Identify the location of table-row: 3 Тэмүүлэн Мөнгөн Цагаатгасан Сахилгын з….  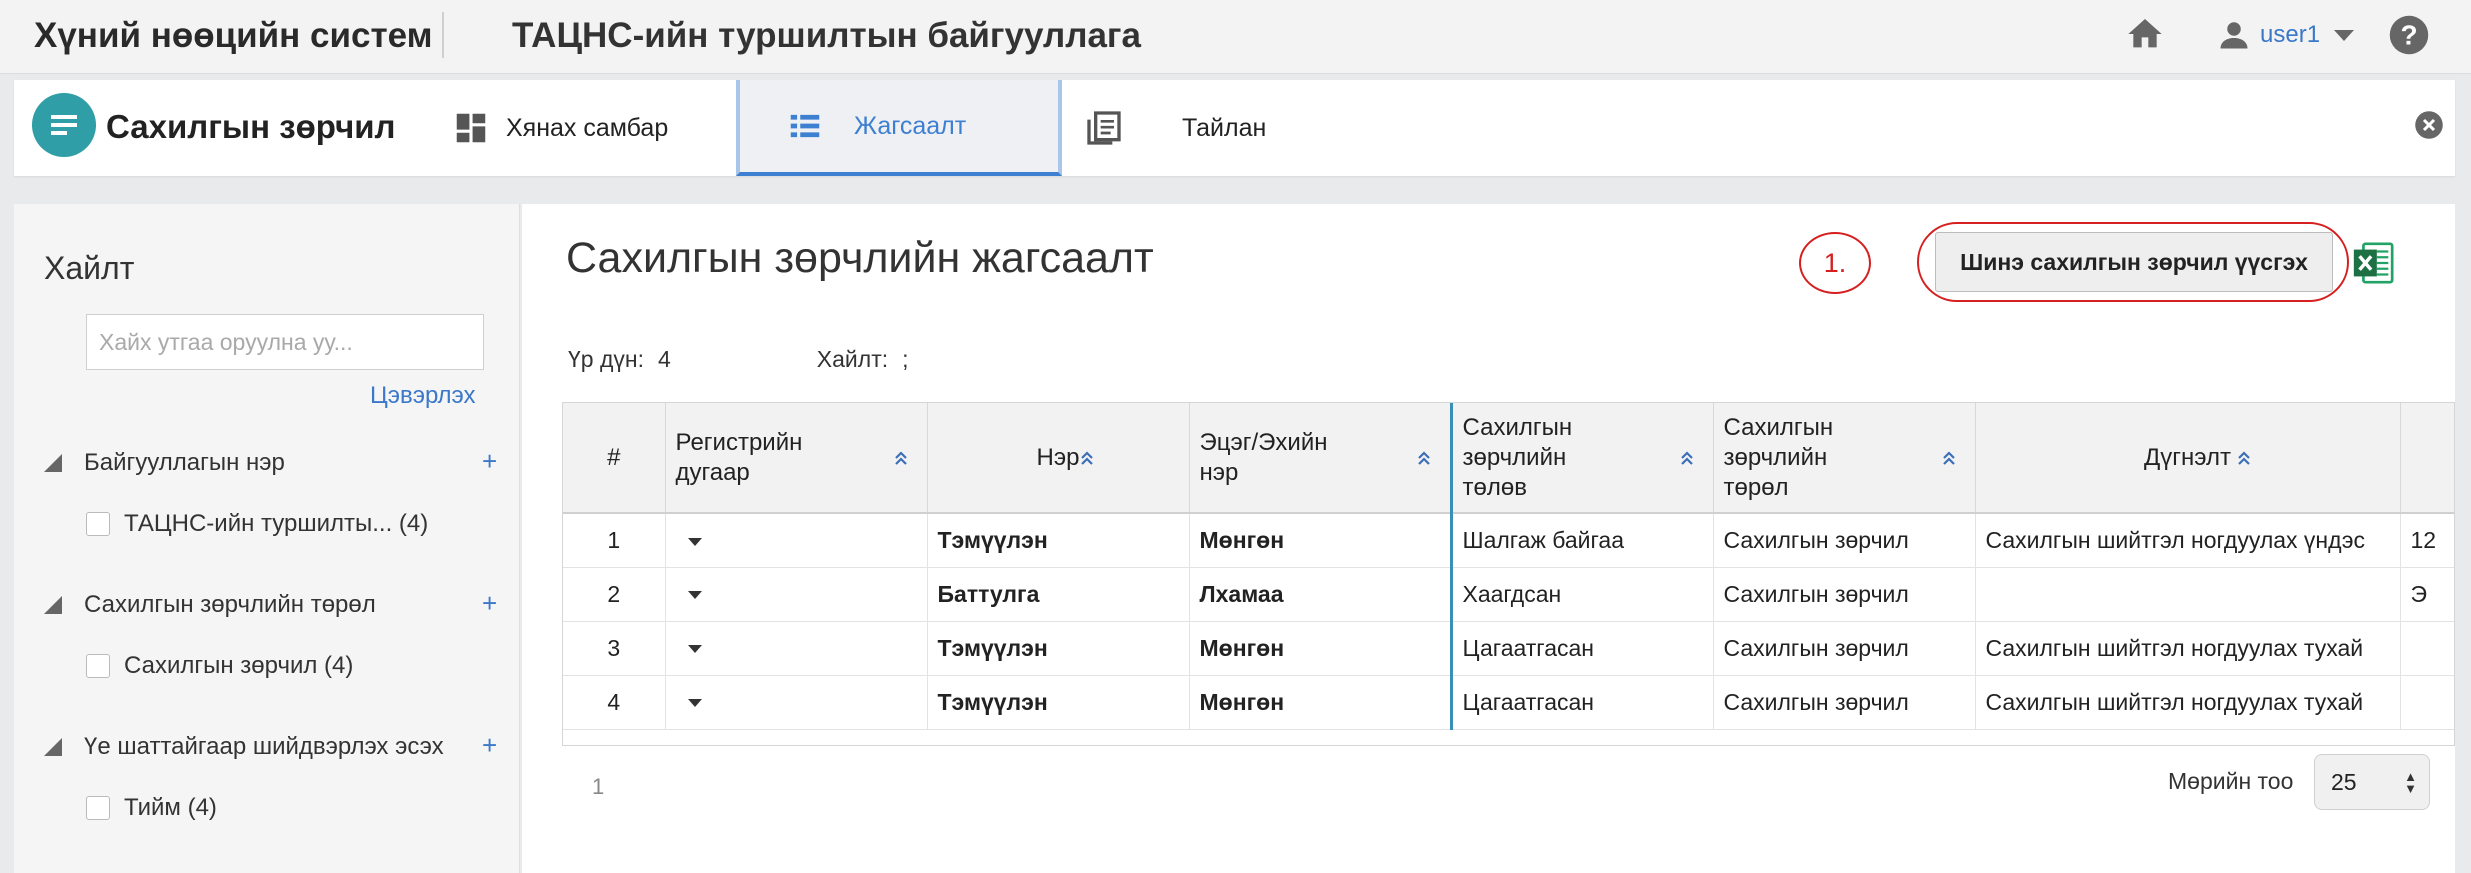
(1508, 648).